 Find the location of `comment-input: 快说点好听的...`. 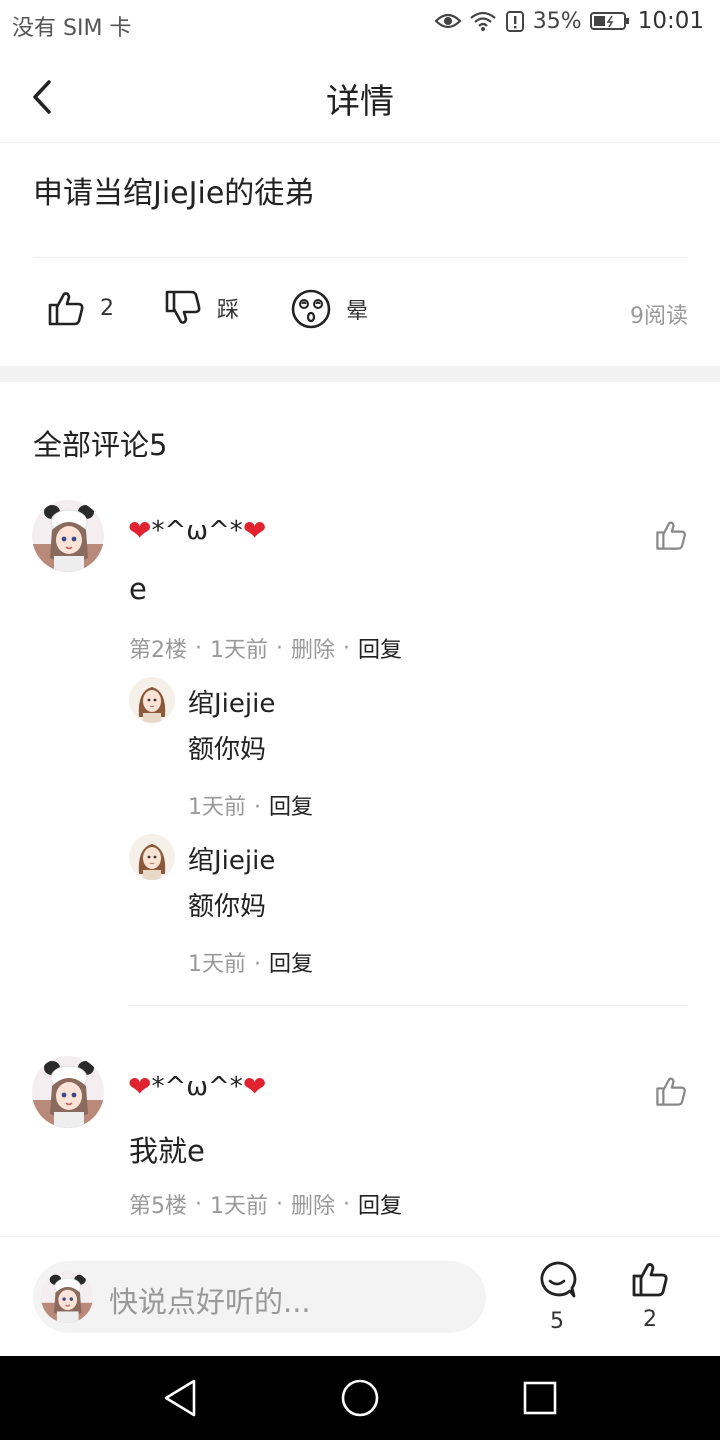

comment-input: 快说点好听的... is located at coordinates (259, 1297).